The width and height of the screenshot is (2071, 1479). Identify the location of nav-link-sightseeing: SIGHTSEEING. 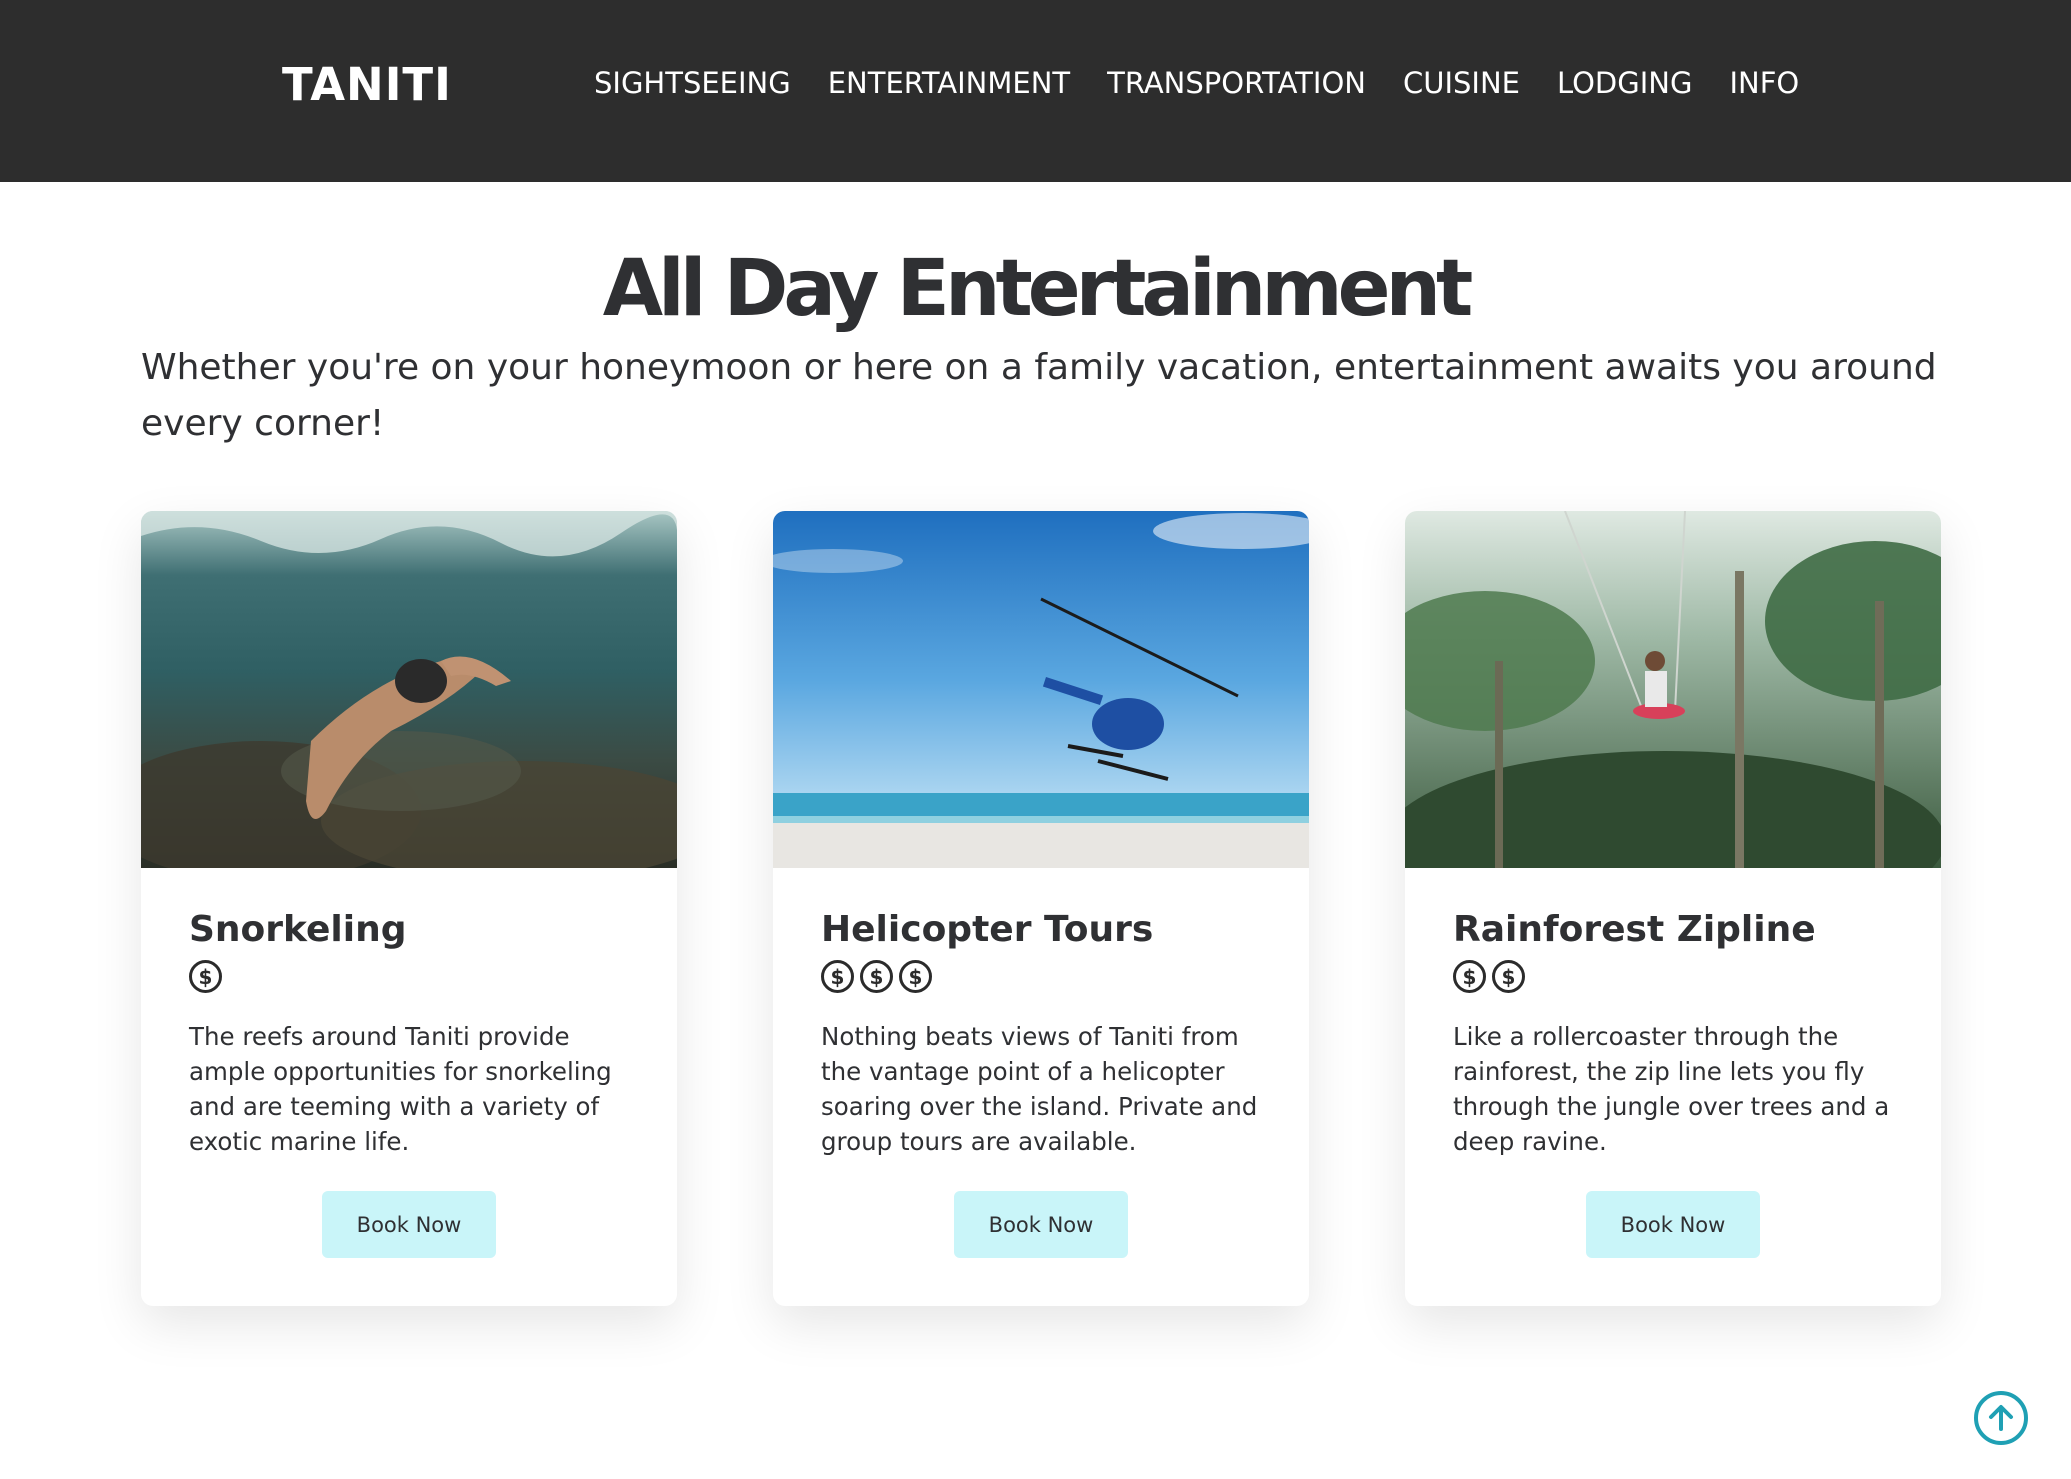
(692, 83).